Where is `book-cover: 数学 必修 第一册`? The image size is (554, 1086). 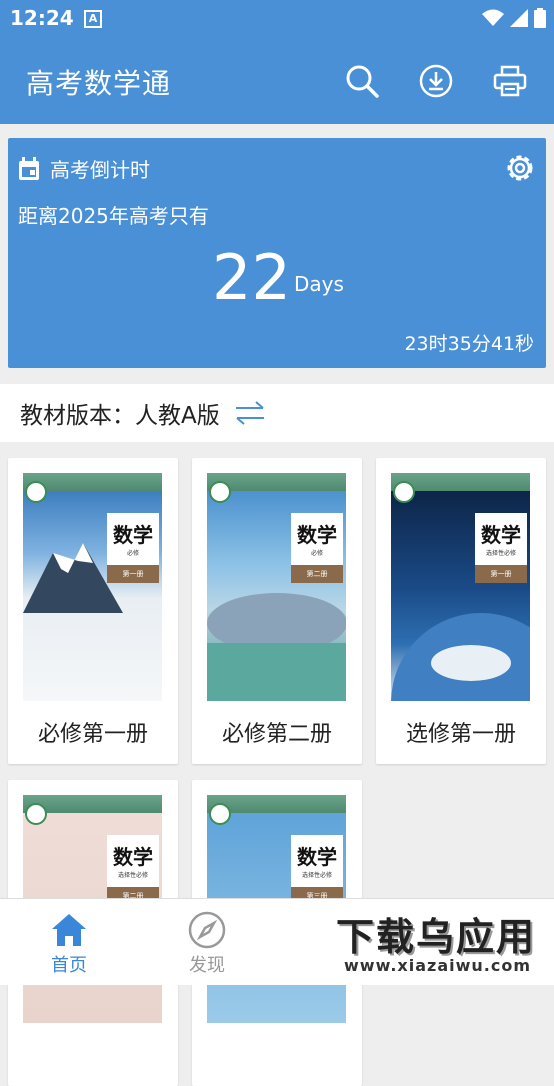 book-cover: 数学 必修 第一册 is located at coordinates (92, 587).